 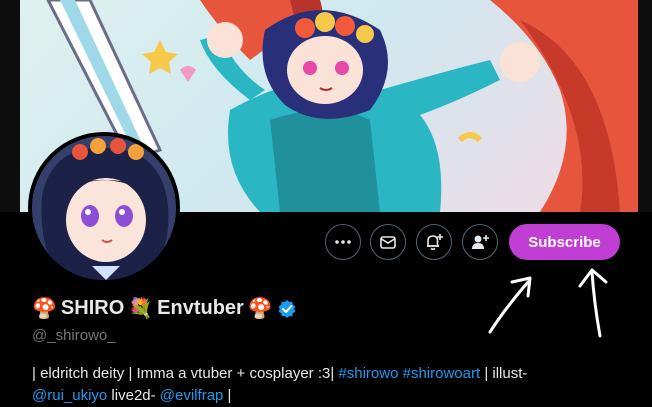 What do you see at coordinates (593, 303) in the screenshot?
I see `annotation-arrow-right` at bounding box center [593, 303].